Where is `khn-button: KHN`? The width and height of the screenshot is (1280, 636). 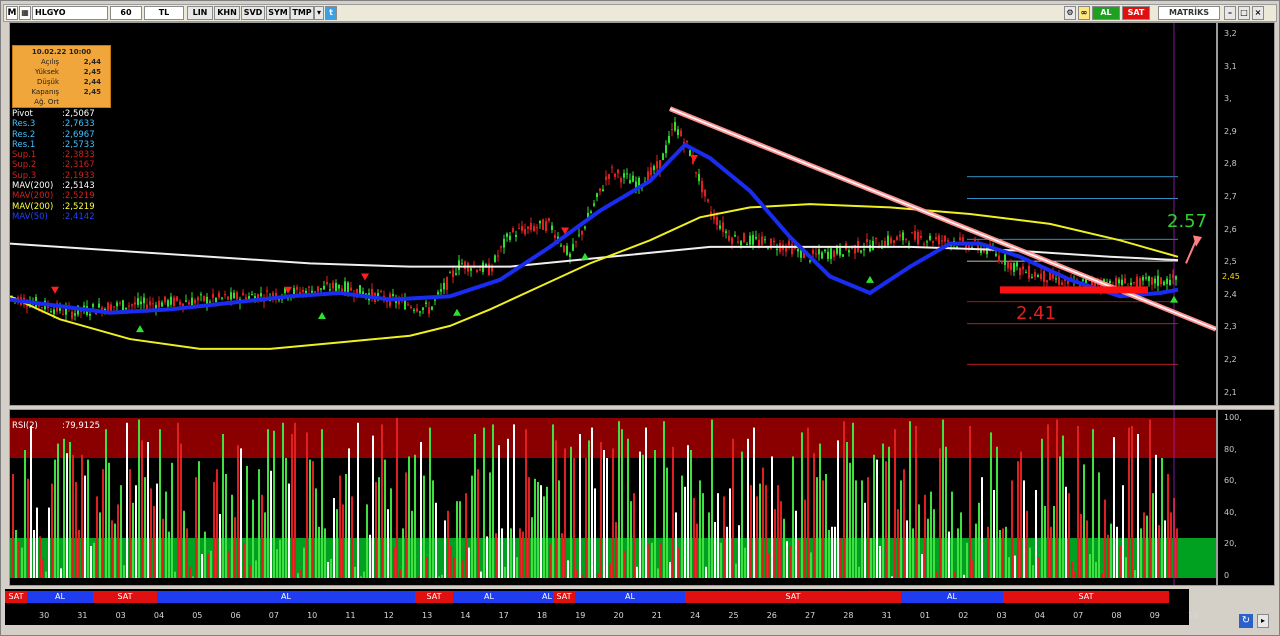 khn-button: KHN is located at coordinates (227, 13).